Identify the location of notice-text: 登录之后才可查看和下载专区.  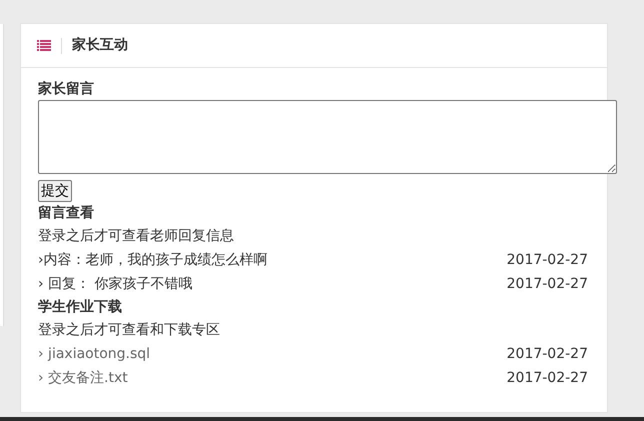
(129, 330).